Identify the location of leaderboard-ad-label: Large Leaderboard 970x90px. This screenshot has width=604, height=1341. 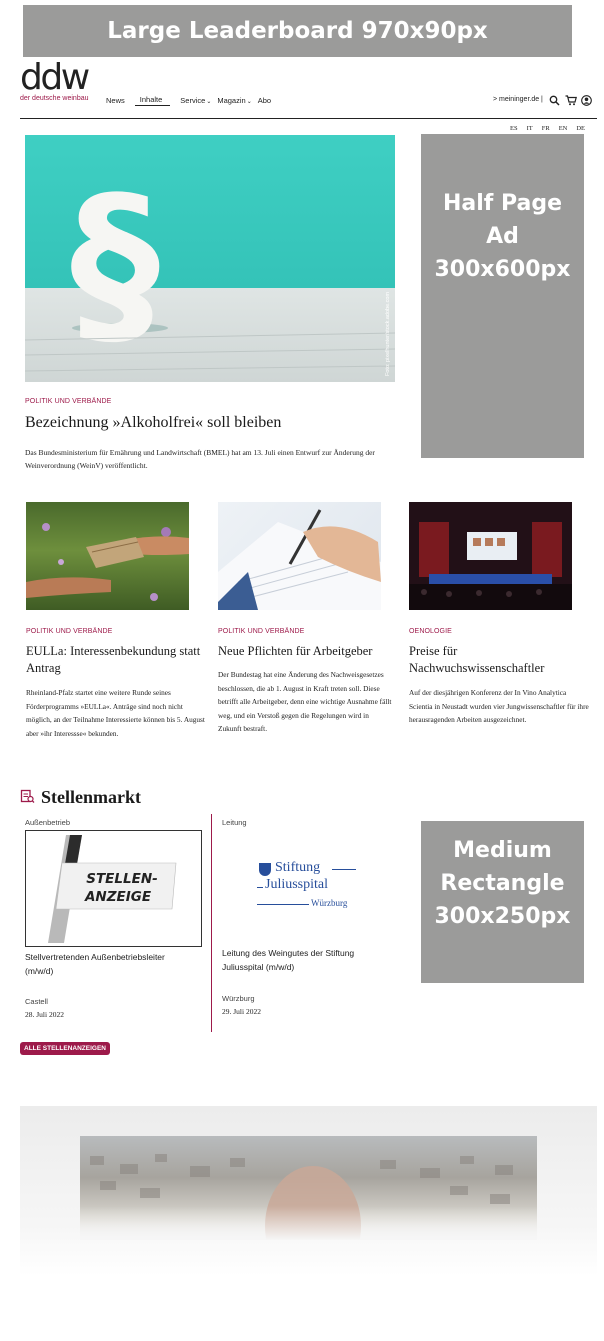
(297, 31).